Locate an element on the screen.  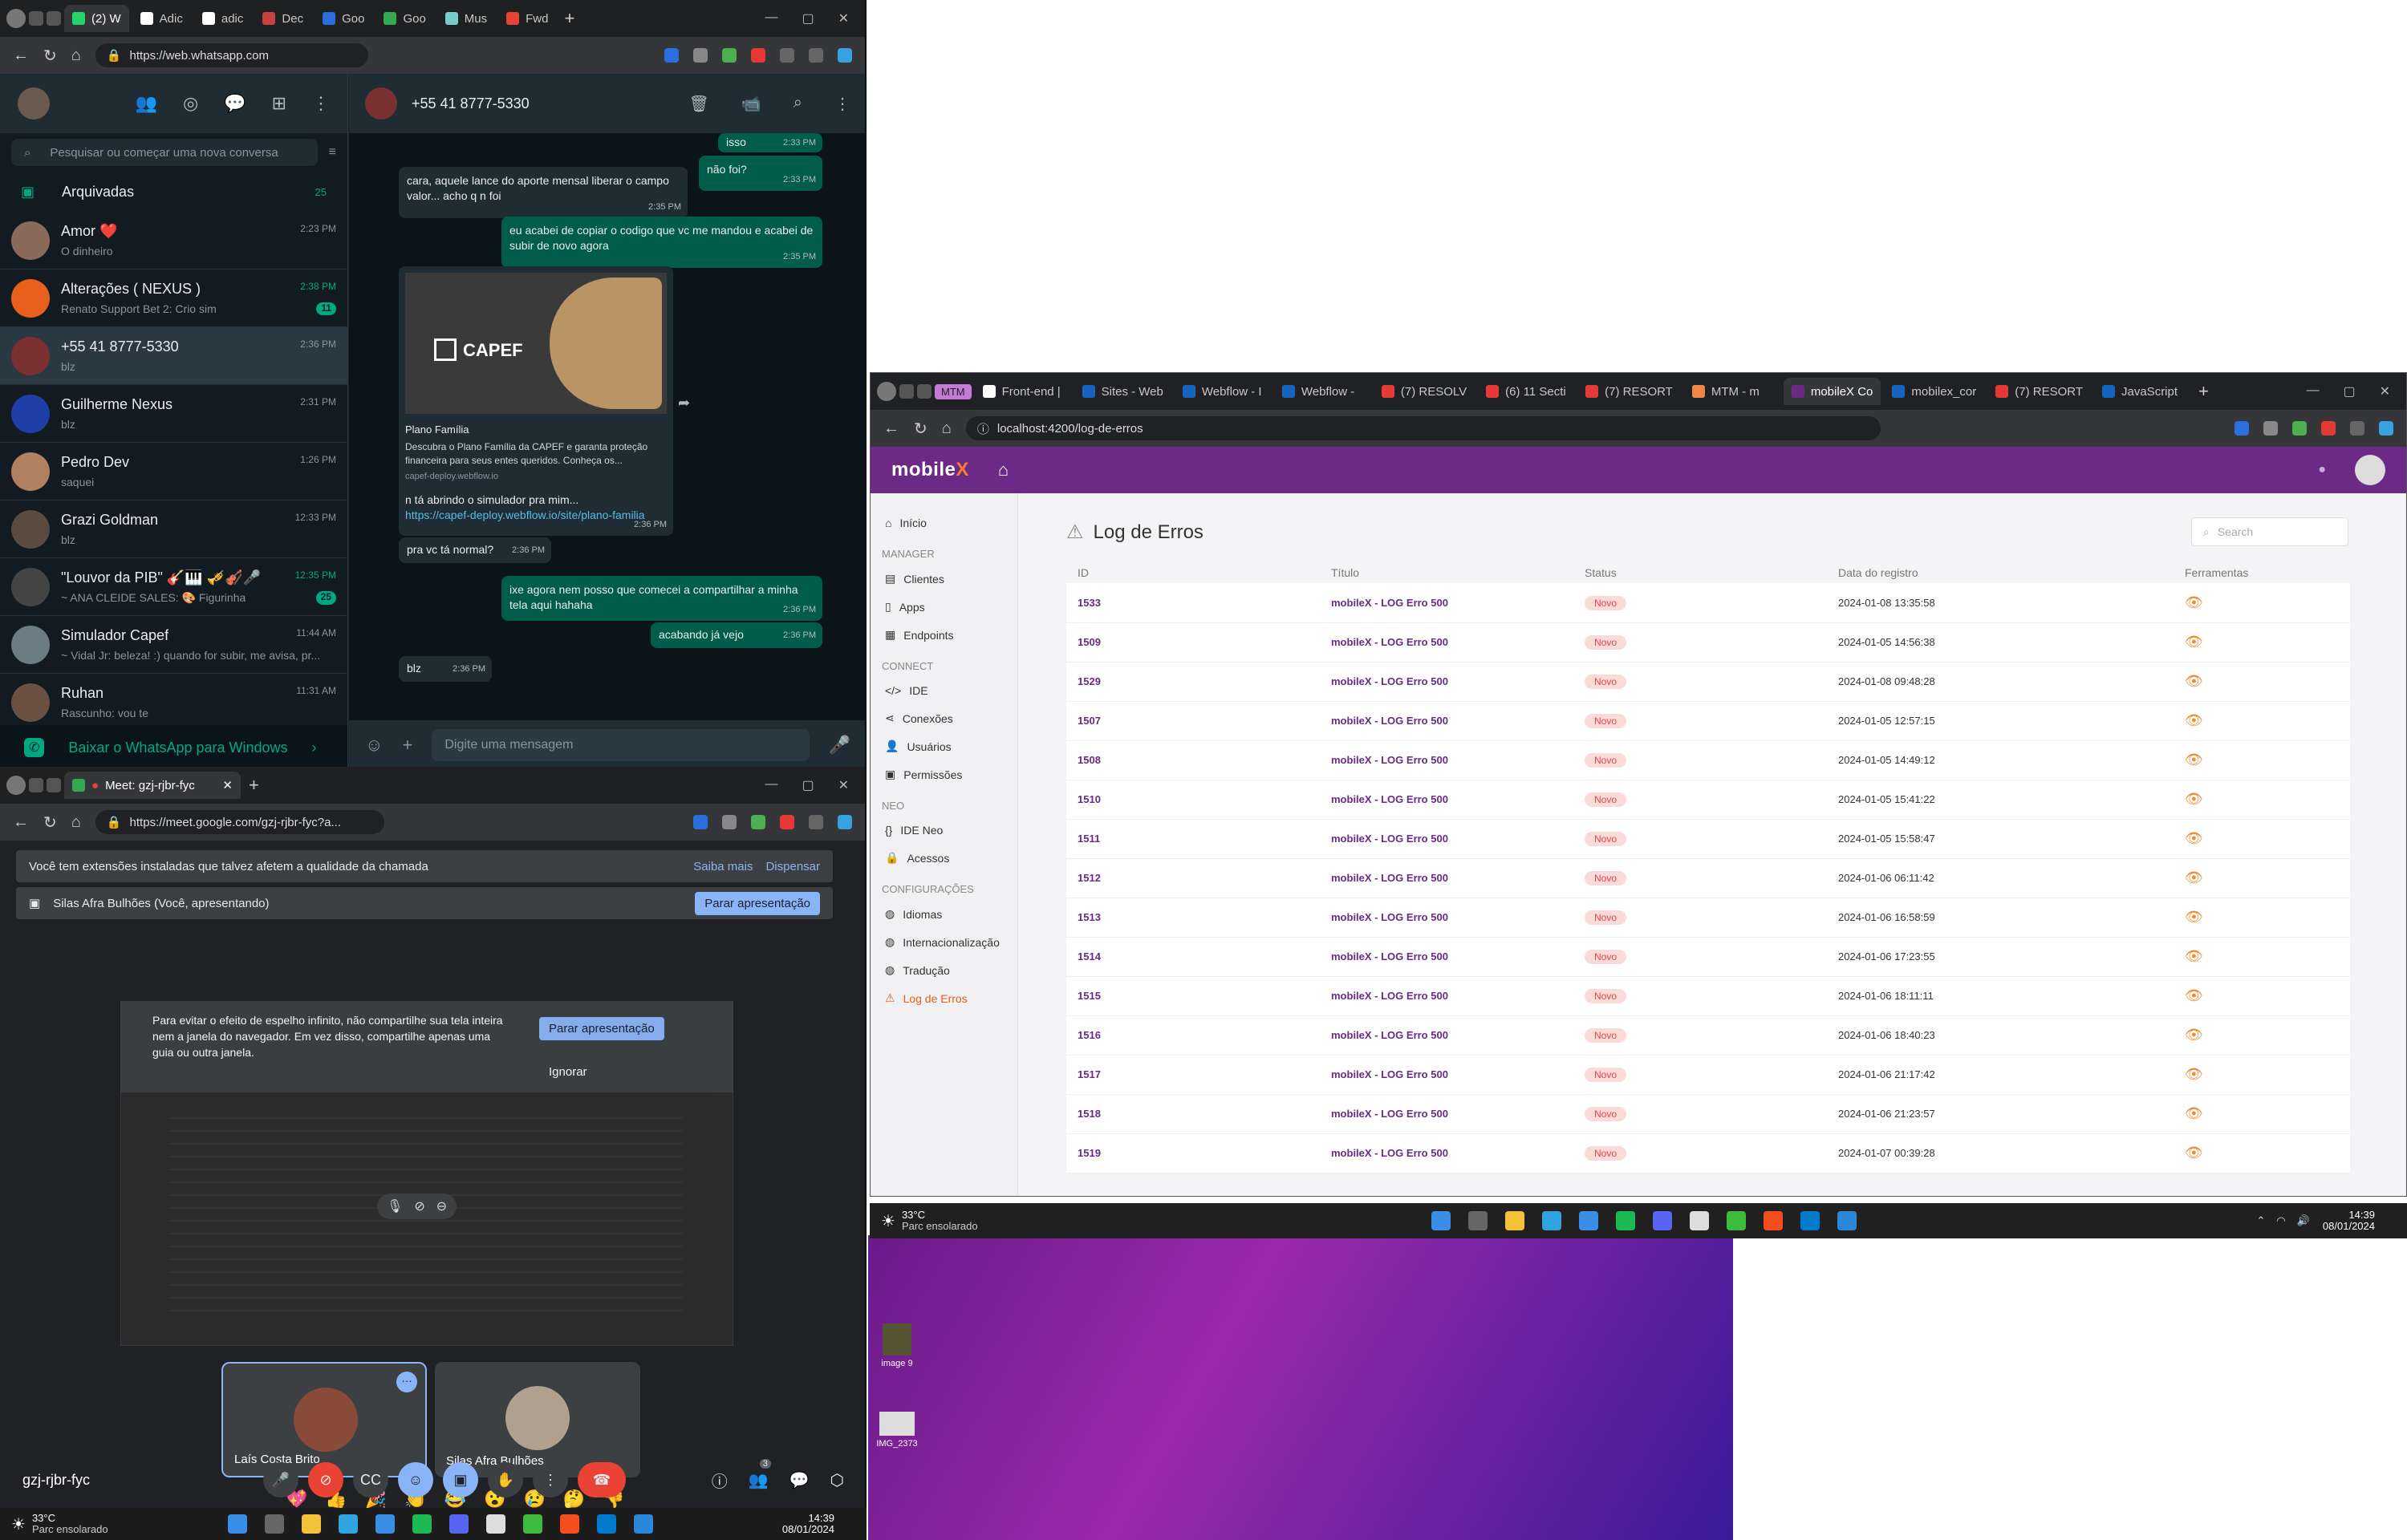
tab-item: (6) 11 Secti is located at coordinates (1526, 391).